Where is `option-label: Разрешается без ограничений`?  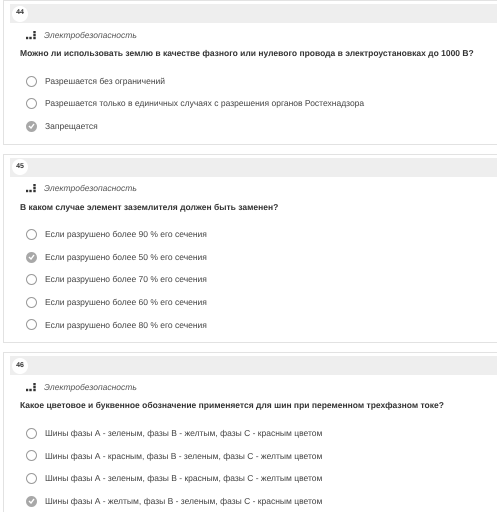 option-label: Разрешается без ограничений is located at coordinates (105, 81).